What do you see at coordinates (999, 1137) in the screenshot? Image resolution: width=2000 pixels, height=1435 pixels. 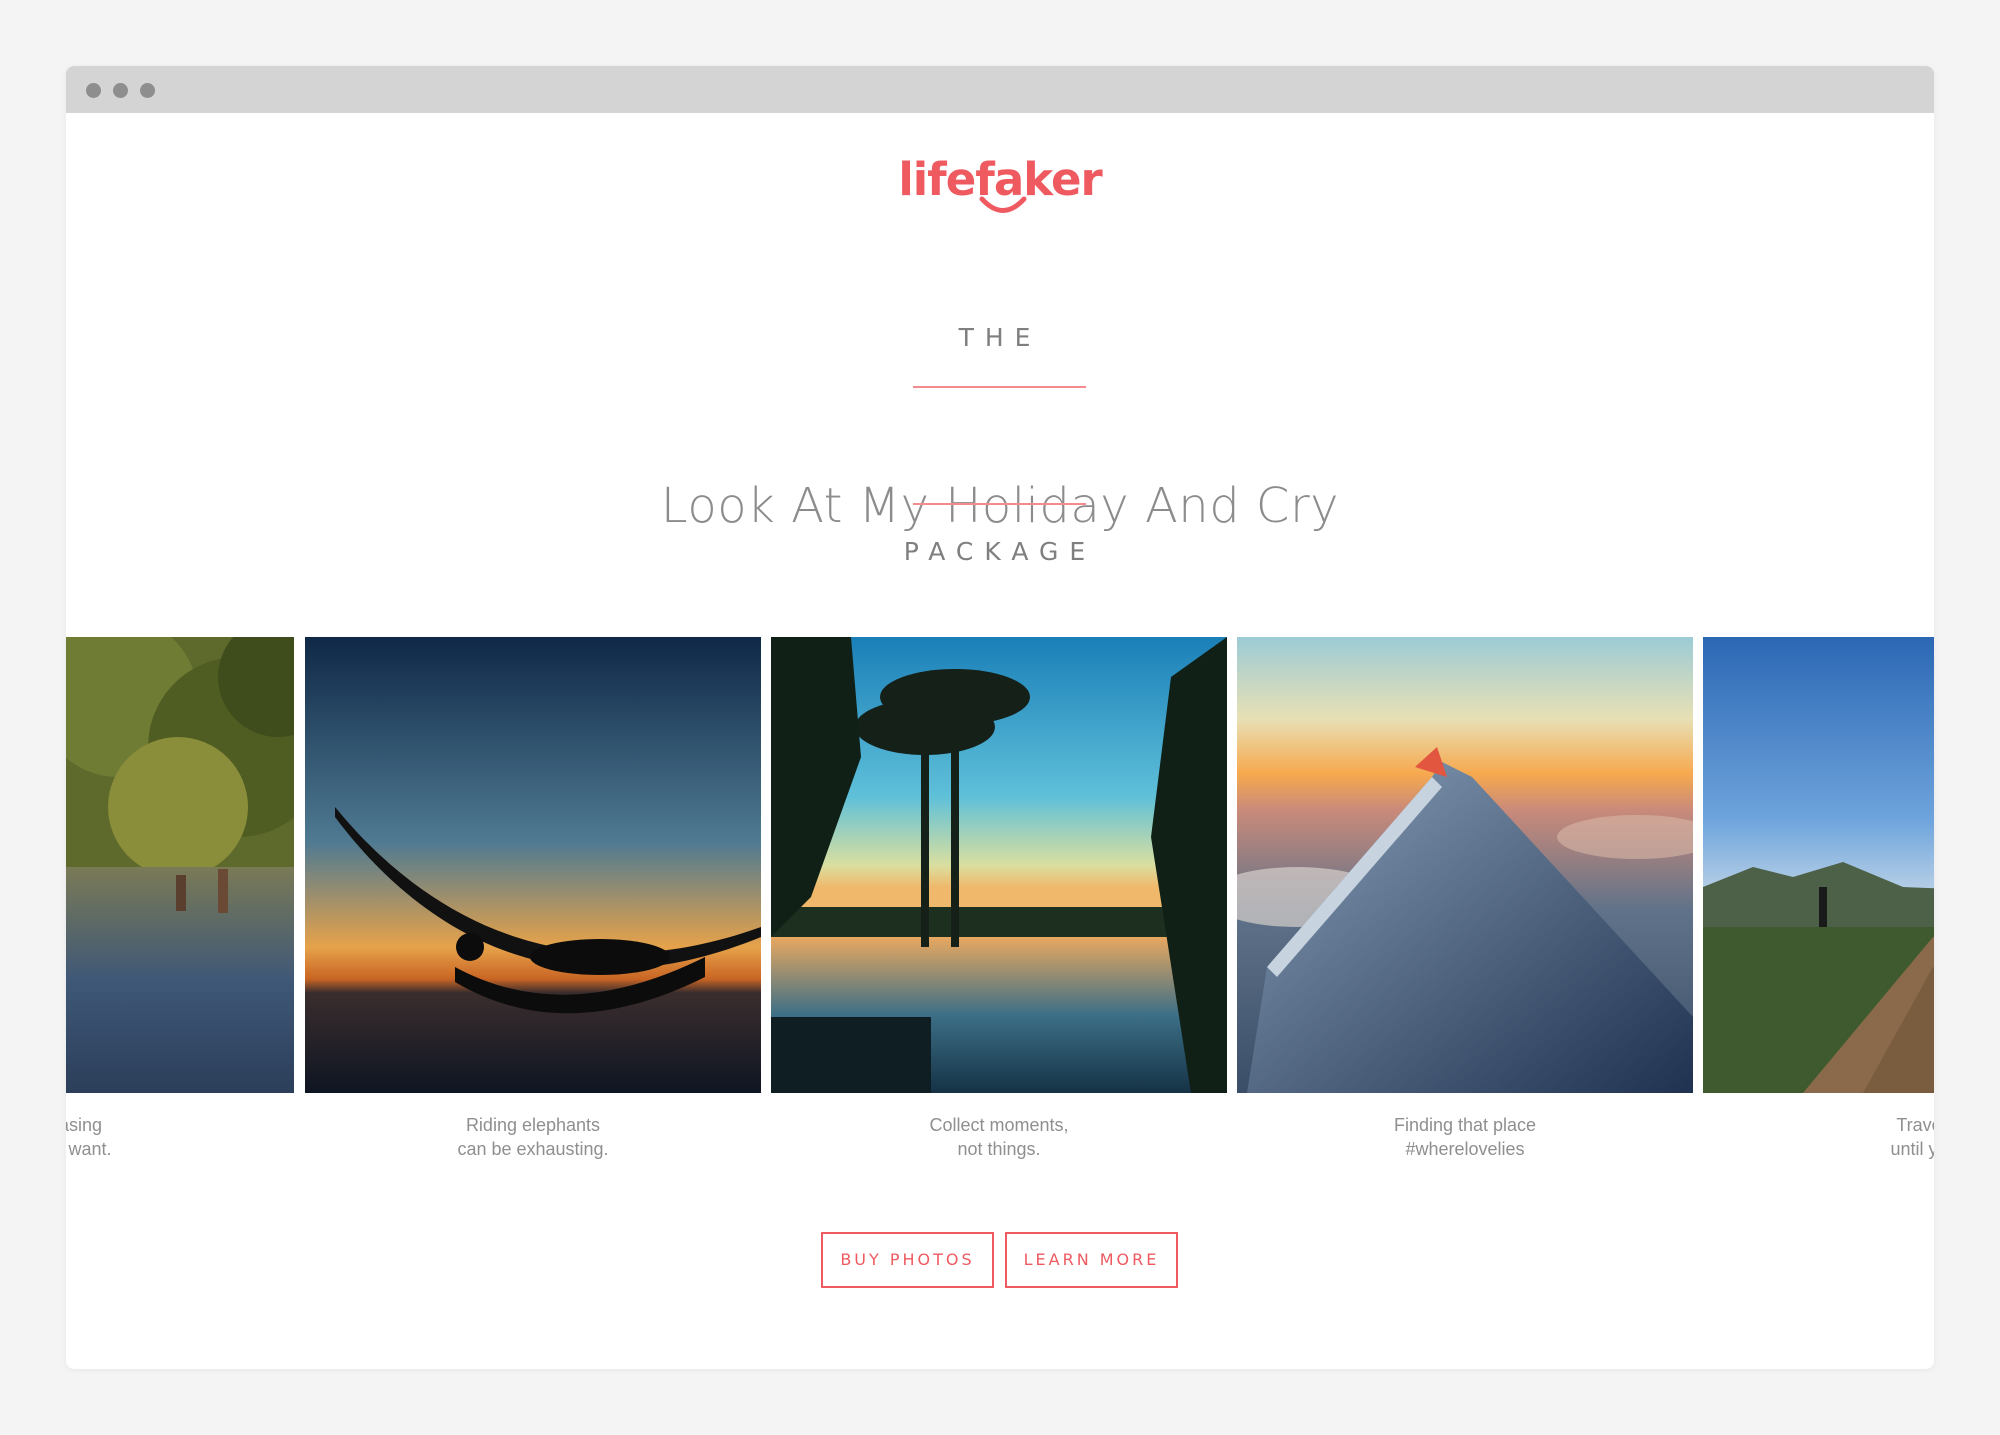 I see `photo-caption: Collect moments, not things.` at bounding box center [999, 1137].